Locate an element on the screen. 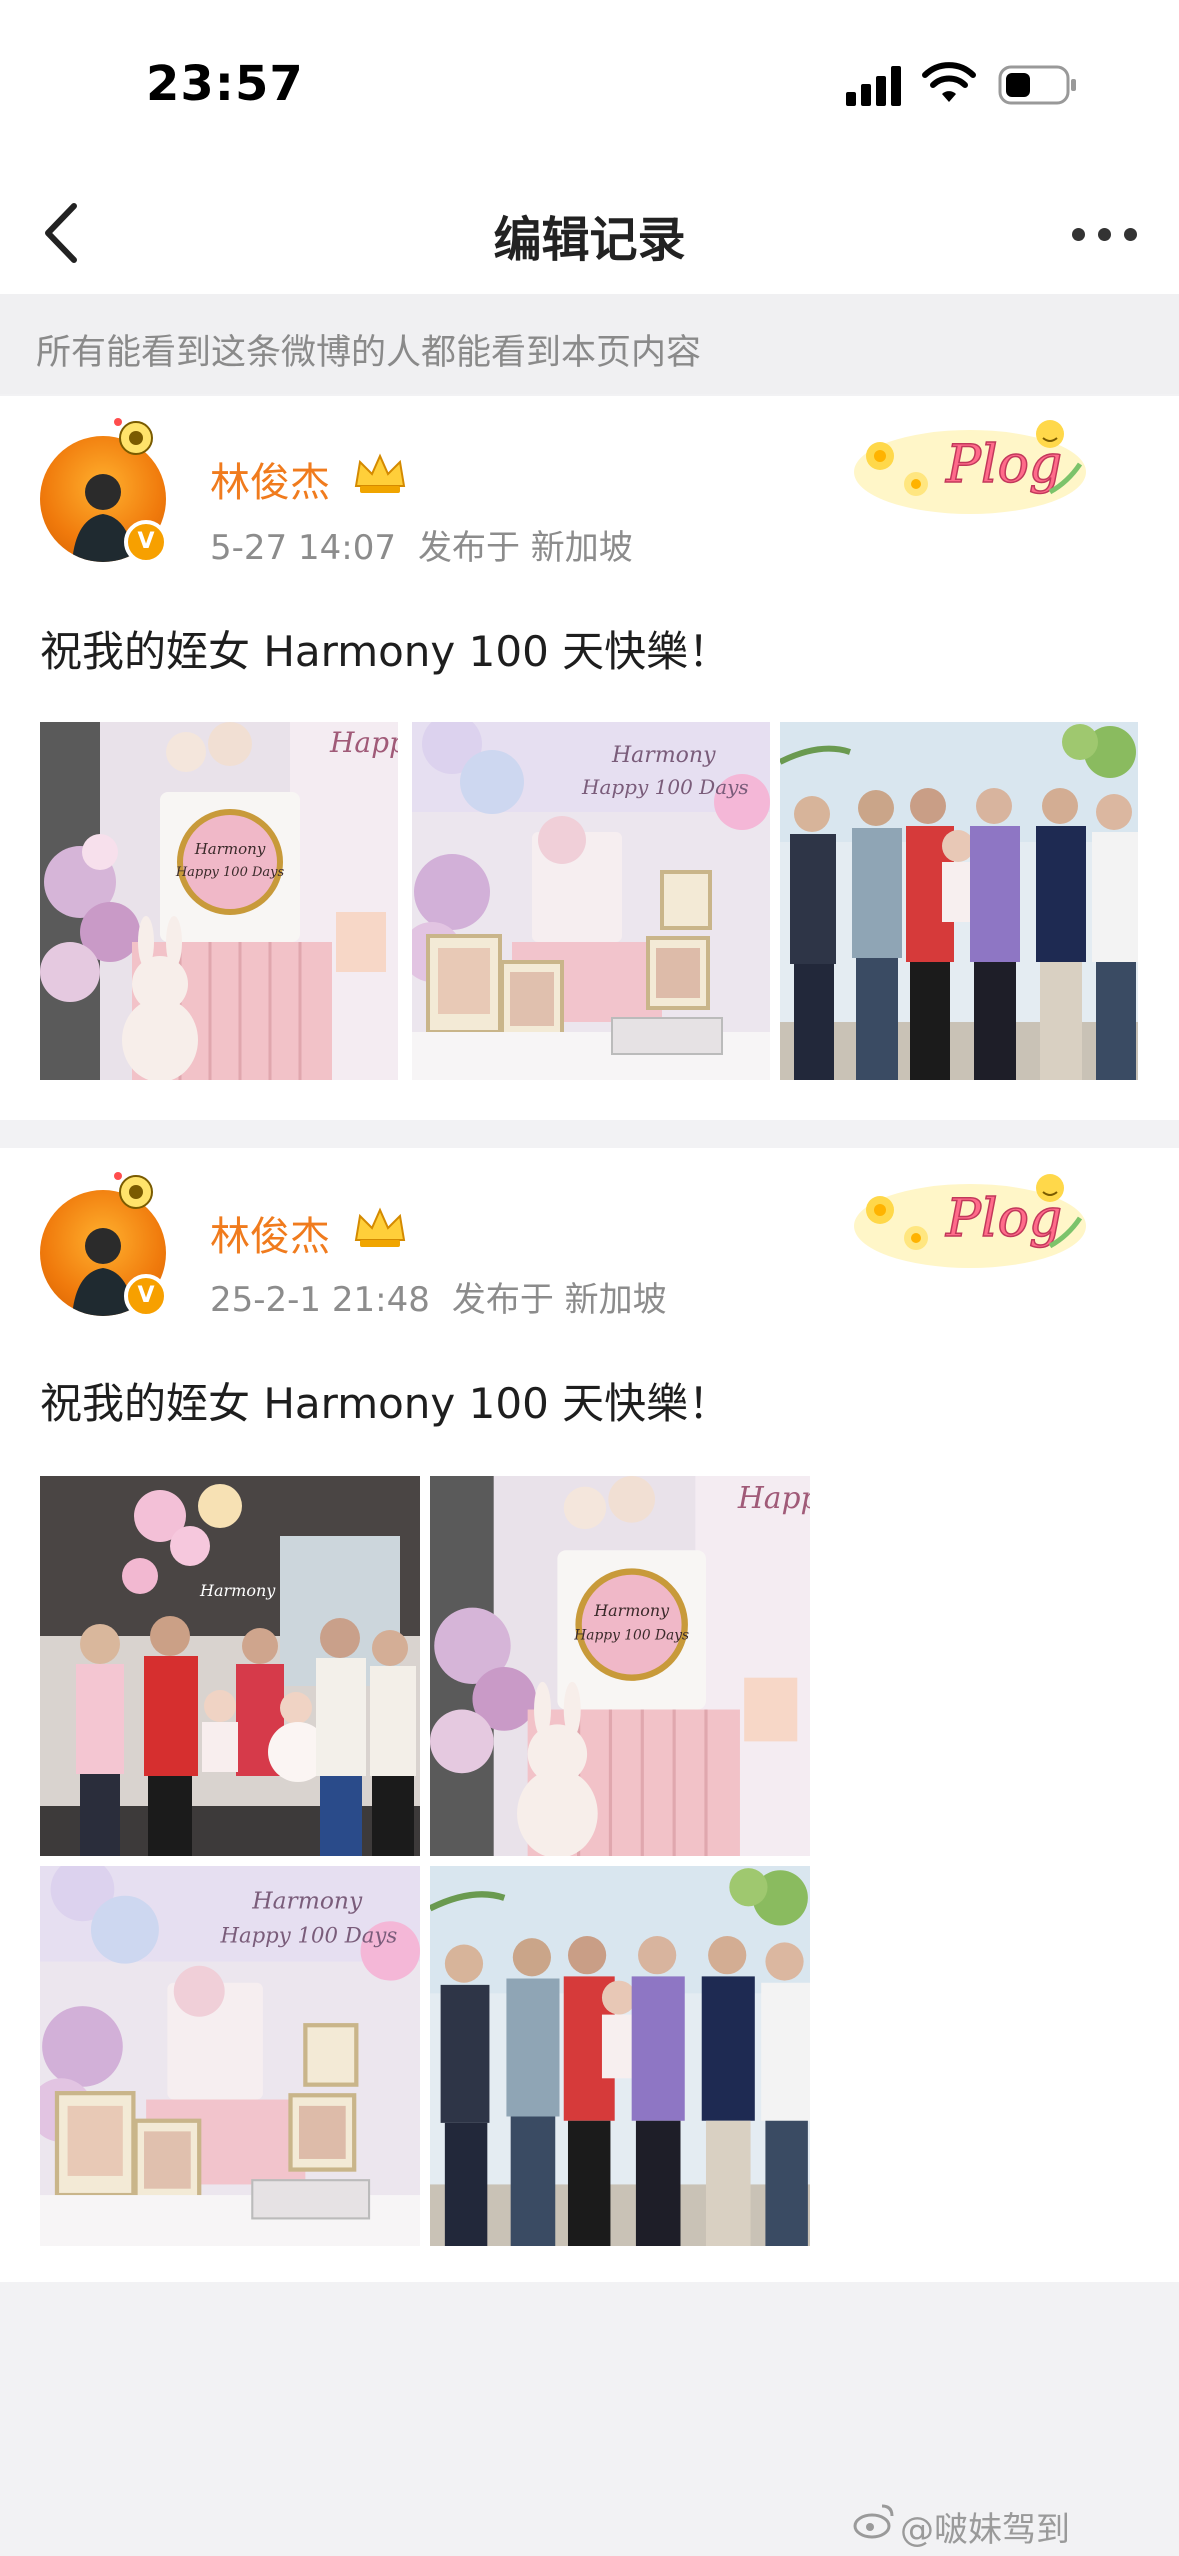  watermark-text: @啵妹驾到_Polaris is located at coordinates (985, 2533).